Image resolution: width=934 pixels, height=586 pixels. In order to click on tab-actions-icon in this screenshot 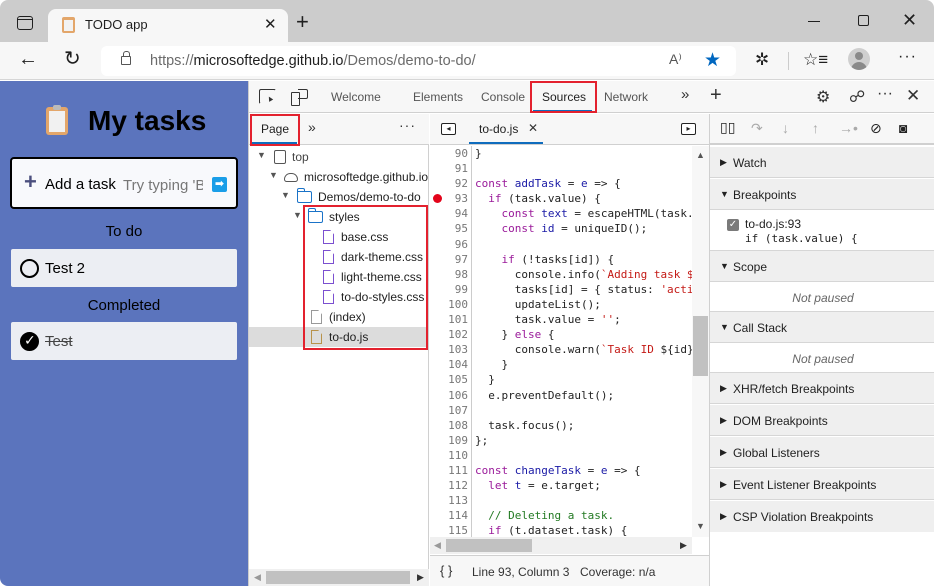, I will do `click(25, 23)`.